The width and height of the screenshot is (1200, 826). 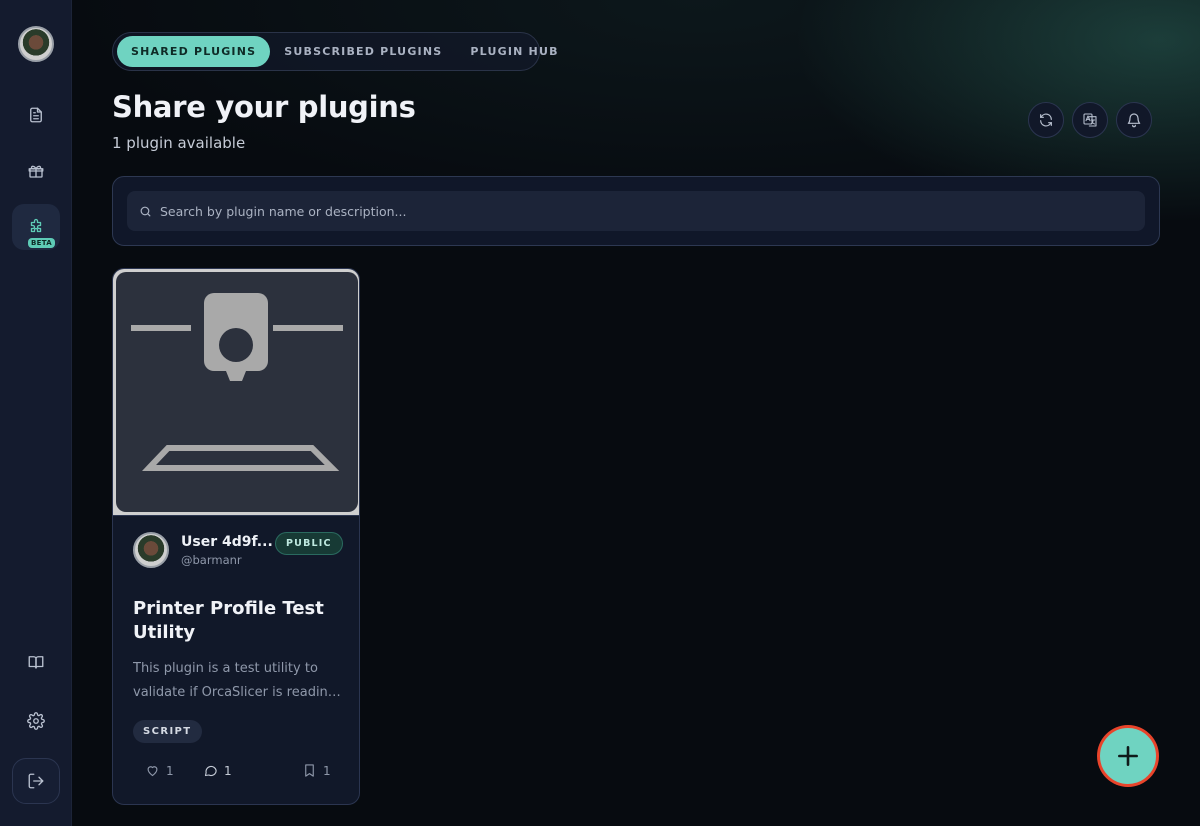 I want to click on comment-button: 1, so click(x=217, y=770).